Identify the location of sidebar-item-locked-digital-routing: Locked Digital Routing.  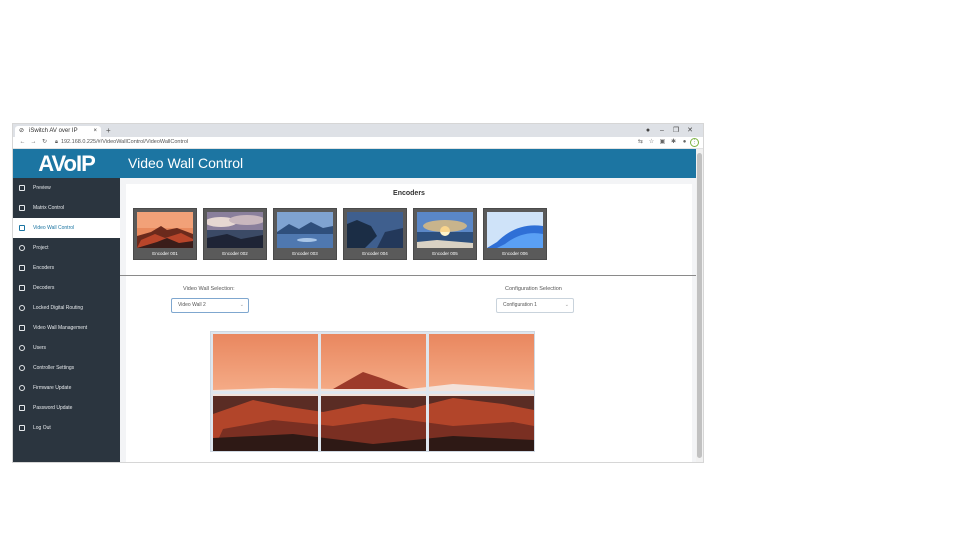
(66, 308).